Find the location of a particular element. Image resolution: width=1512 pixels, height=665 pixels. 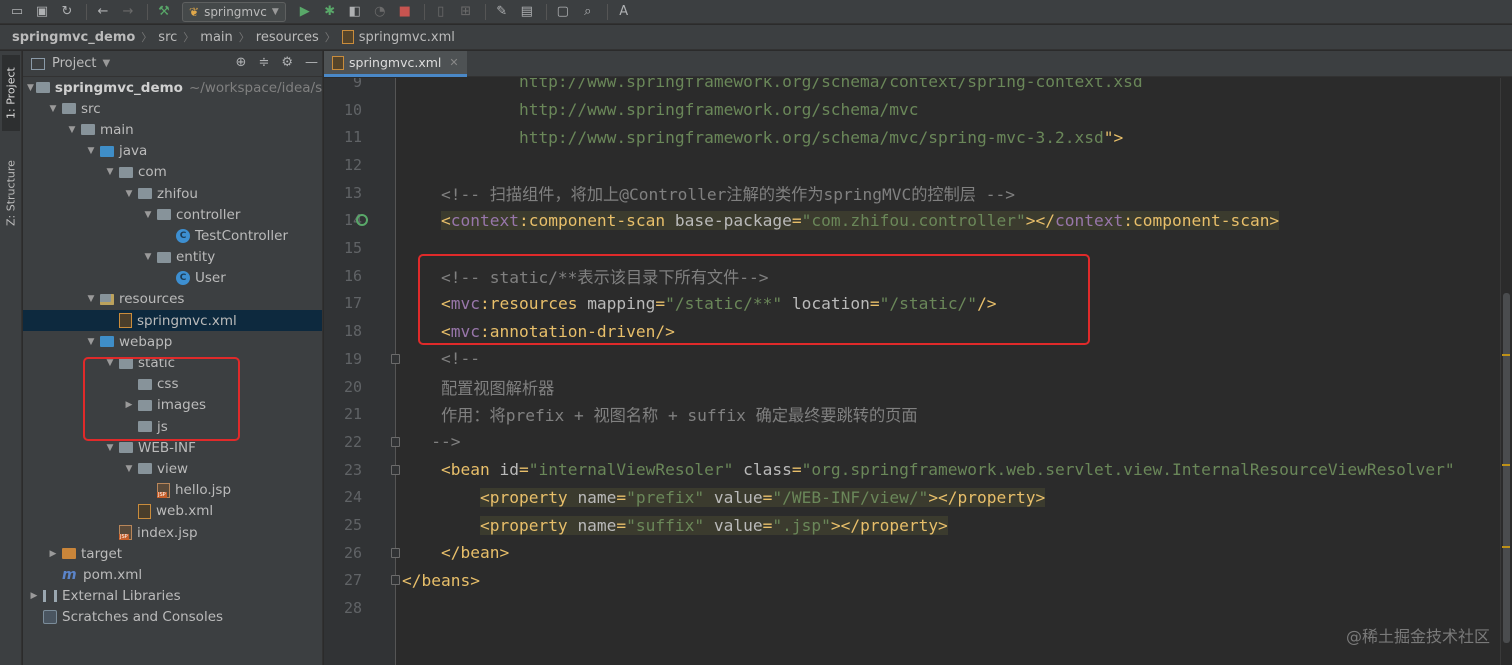

vertical-scrollbar is located at coordinates (1506, 371).